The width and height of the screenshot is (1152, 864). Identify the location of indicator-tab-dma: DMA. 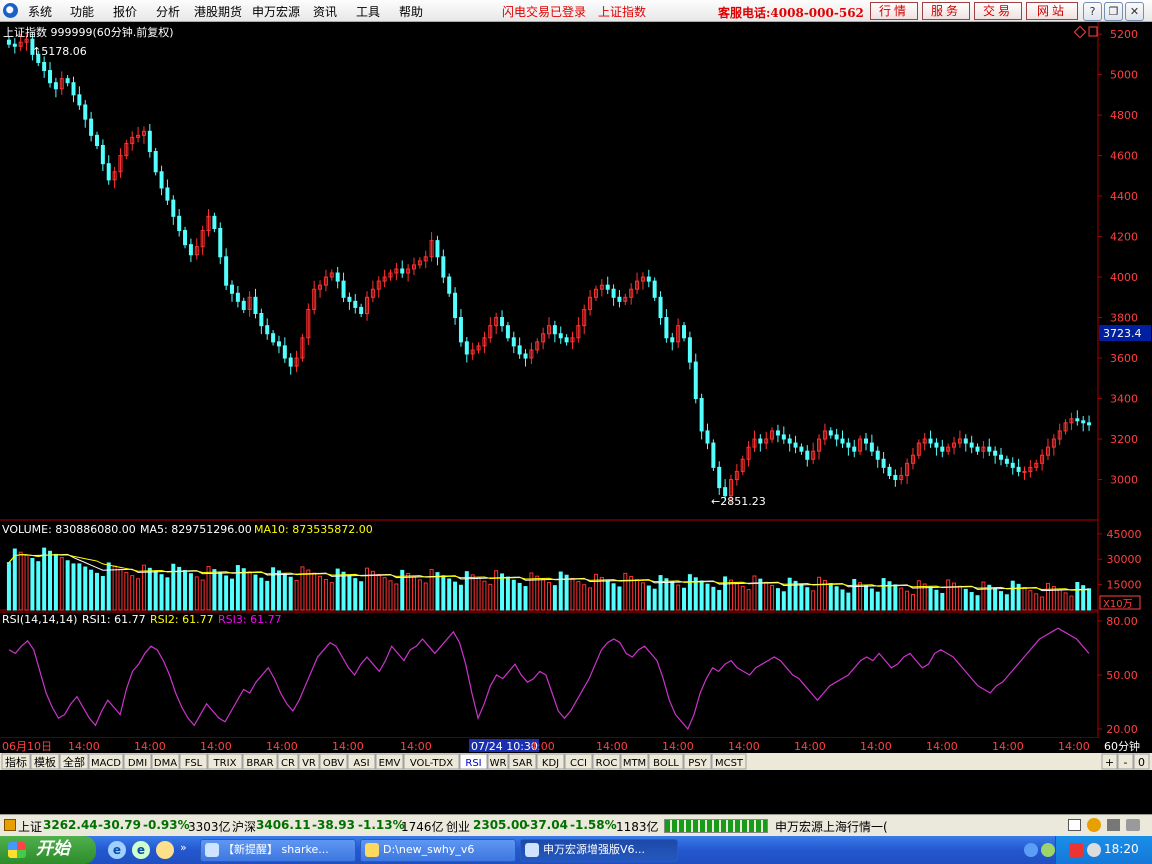
(165, 761).